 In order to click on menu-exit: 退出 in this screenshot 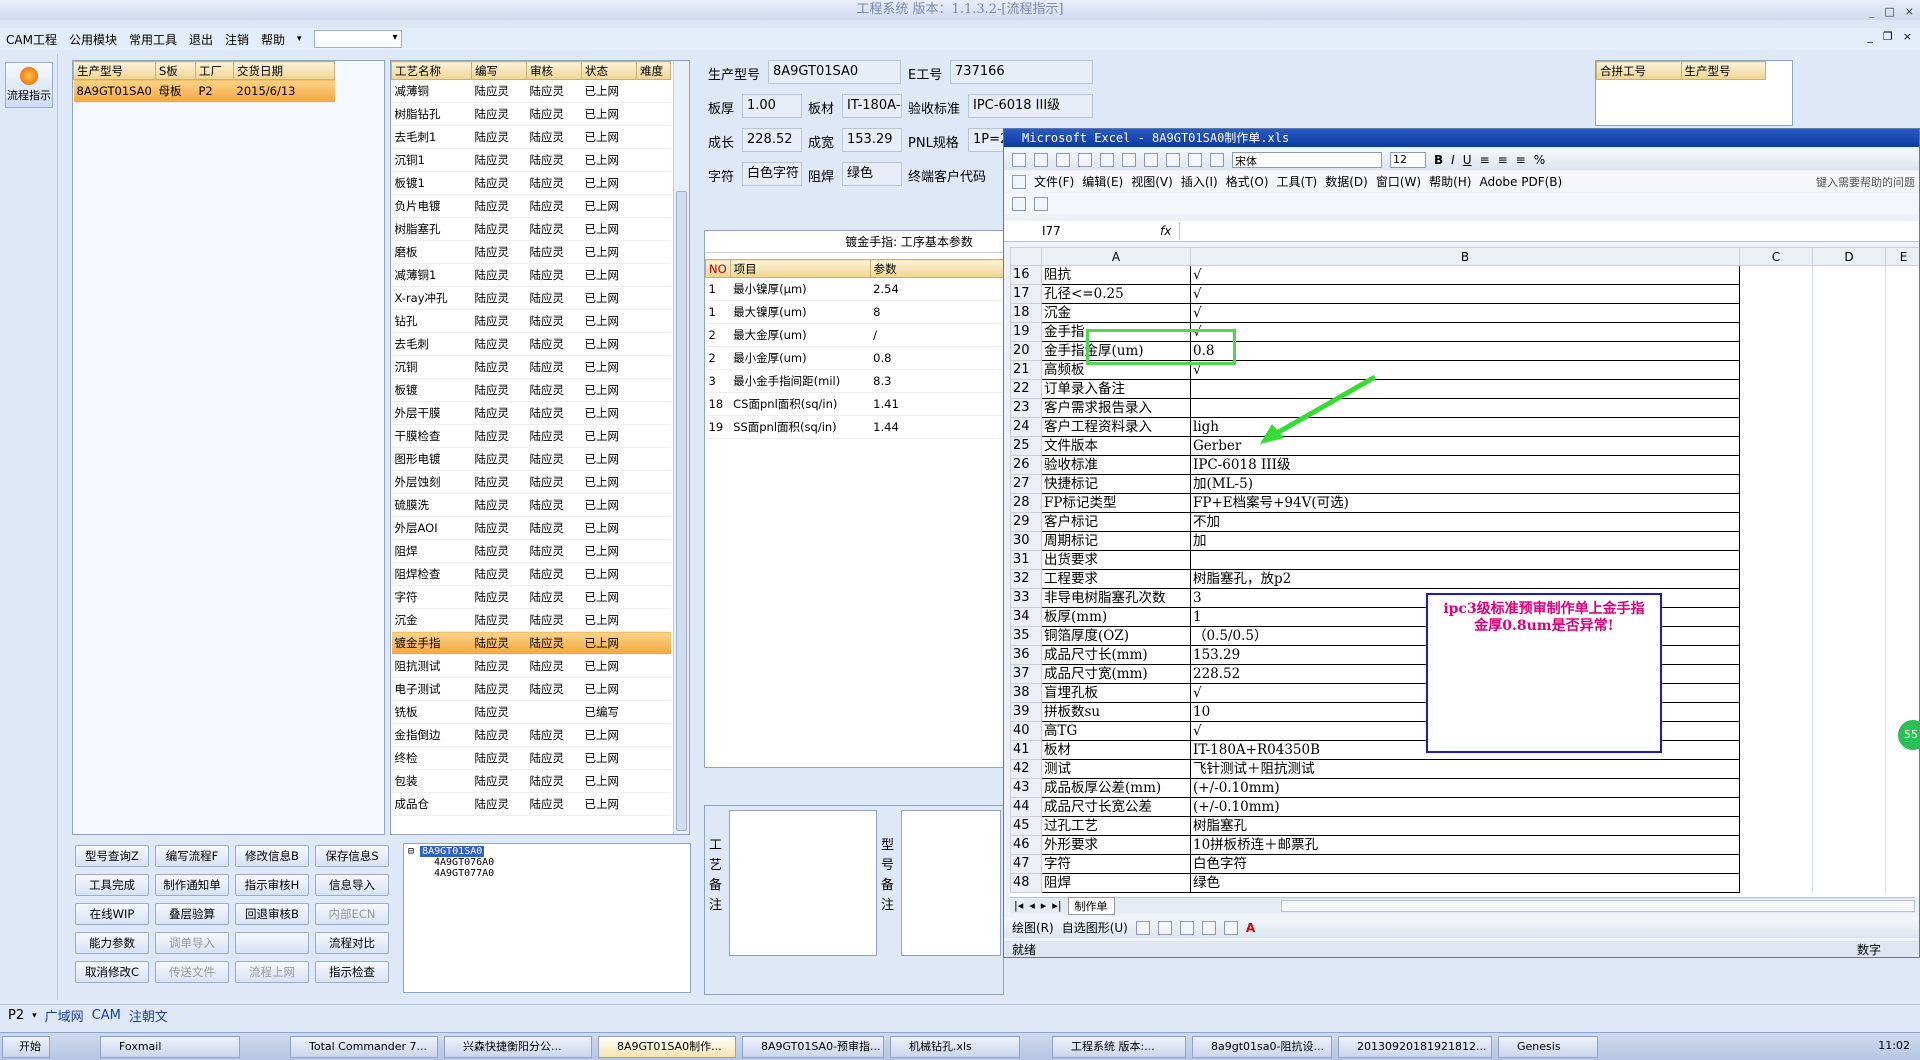, I will do `click(201, 39)`.